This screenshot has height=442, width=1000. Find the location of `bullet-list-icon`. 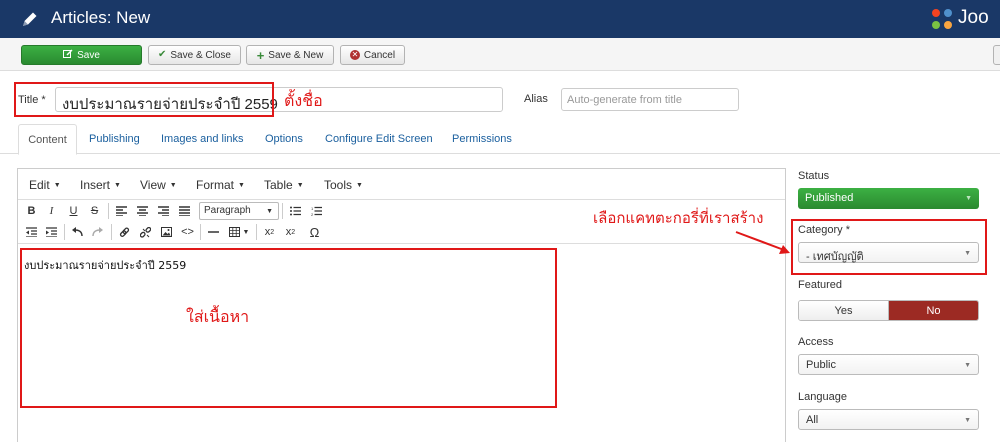

bullet-list-icon is located at coordinates (295, 211).